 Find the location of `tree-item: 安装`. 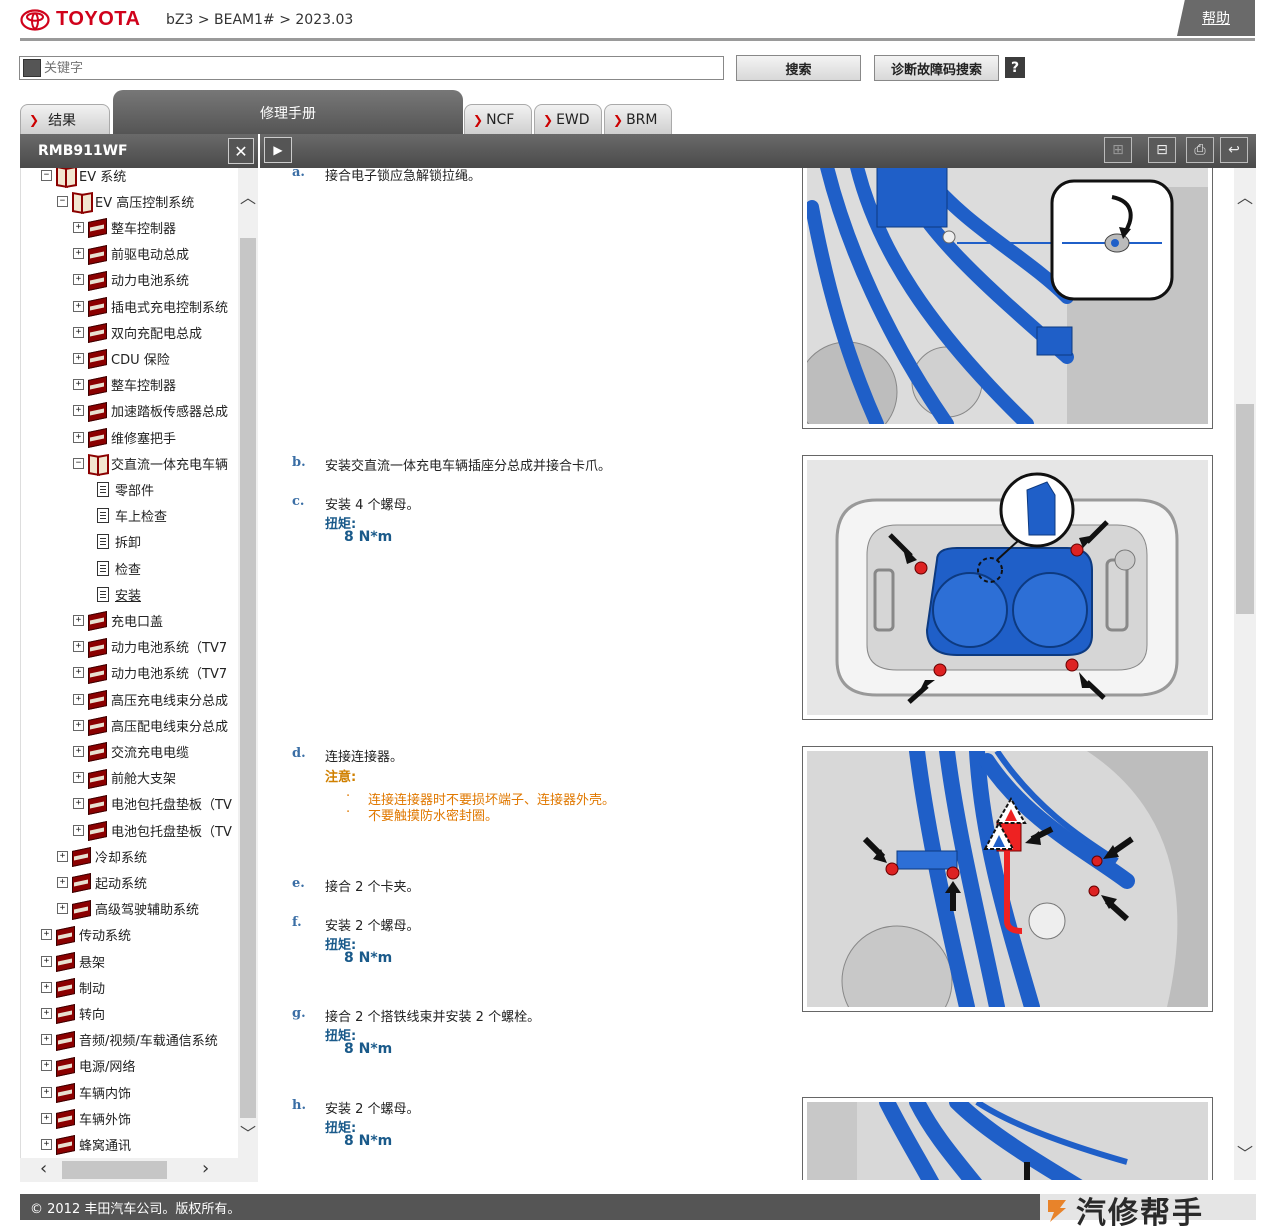

tree-item: 安装 is located at coordinates (117, 594).